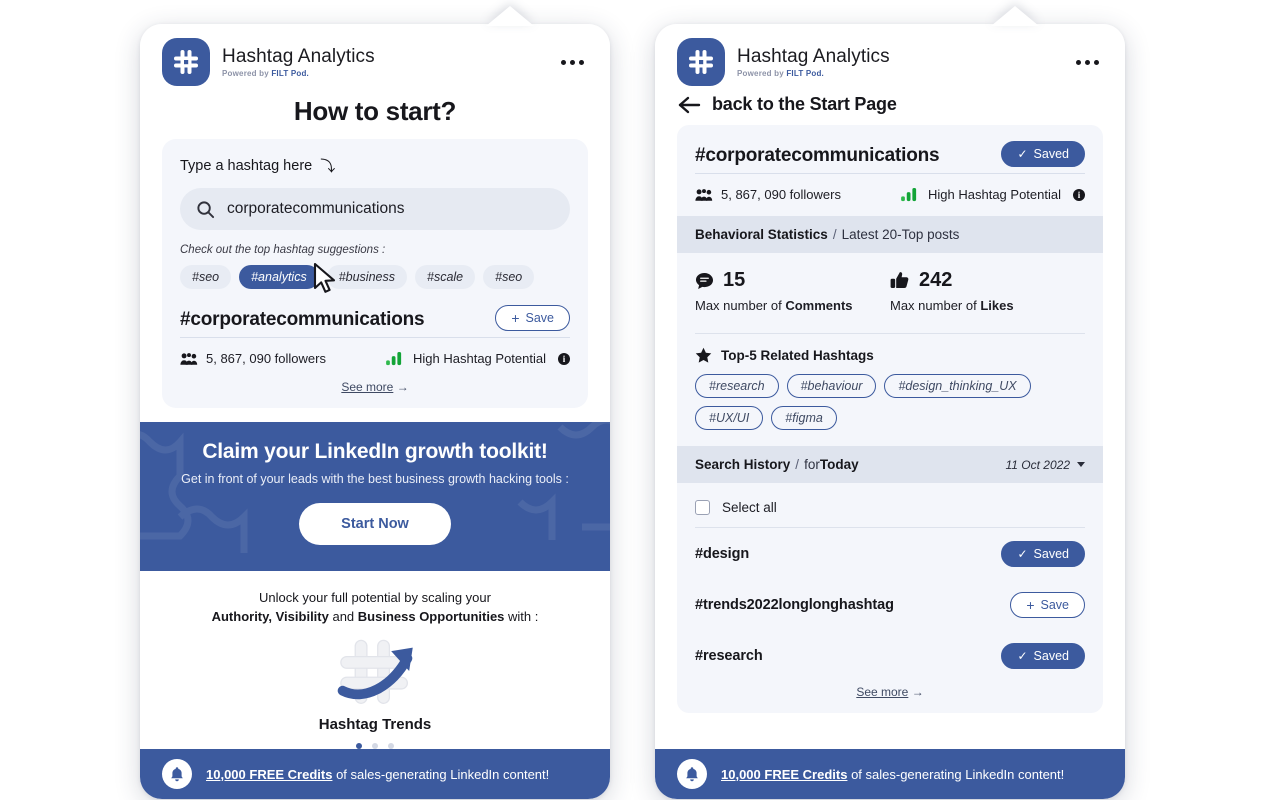  I want to click on unlock-bold2: Business Opportunities, so click(431, 616).